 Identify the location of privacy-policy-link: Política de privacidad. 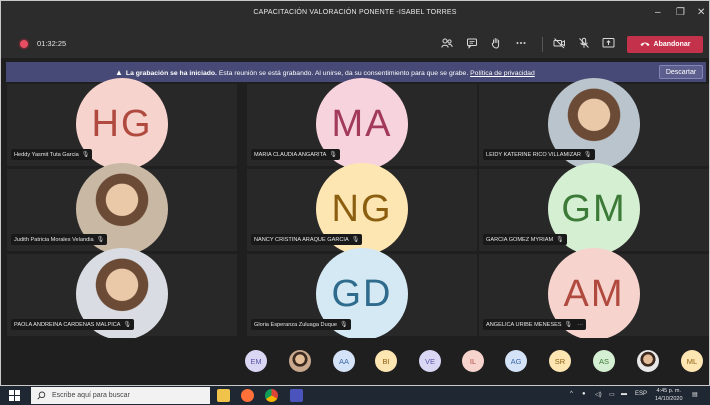
(502, 73).